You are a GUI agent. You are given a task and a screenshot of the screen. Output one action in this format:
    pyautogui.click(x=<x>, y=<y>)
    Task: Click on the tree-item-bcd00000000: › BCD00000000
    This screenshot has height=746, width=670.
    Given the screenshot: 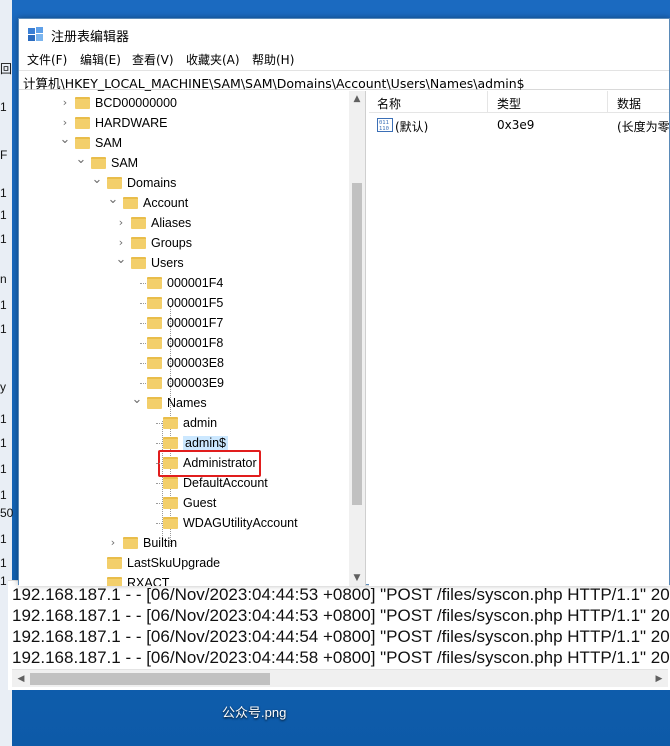 What is the action you would take?
    pyautogui.click(x=183, y=103)
    